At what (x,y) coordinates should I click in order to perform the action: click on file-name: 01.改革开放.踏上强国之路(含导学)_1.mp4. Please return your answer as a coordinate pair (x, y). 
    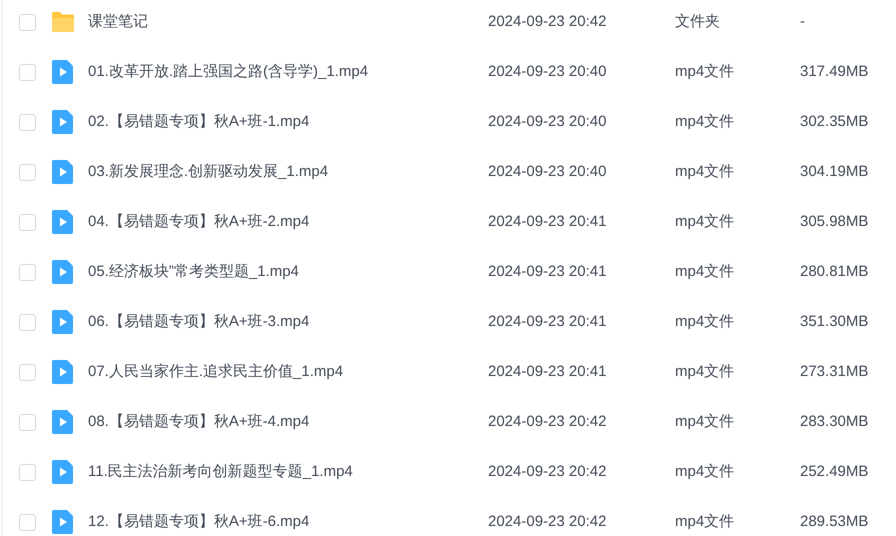
    Looking at the image, I should click on (288, 72).